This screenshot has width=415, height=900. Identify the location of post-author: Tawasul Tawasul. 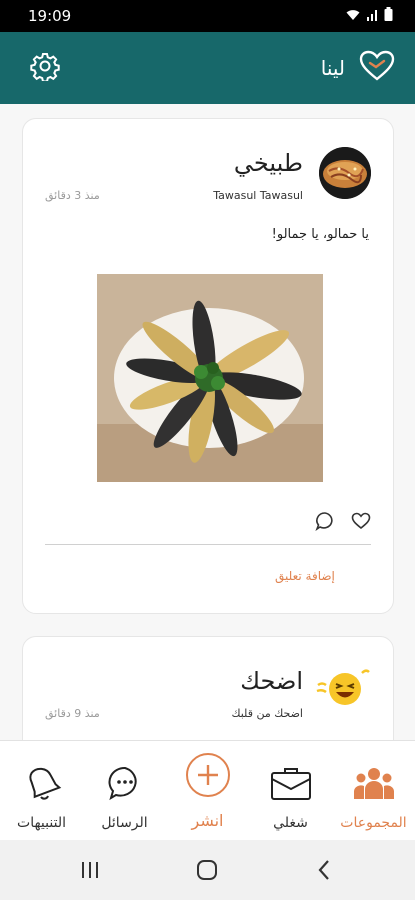
(258, 195).